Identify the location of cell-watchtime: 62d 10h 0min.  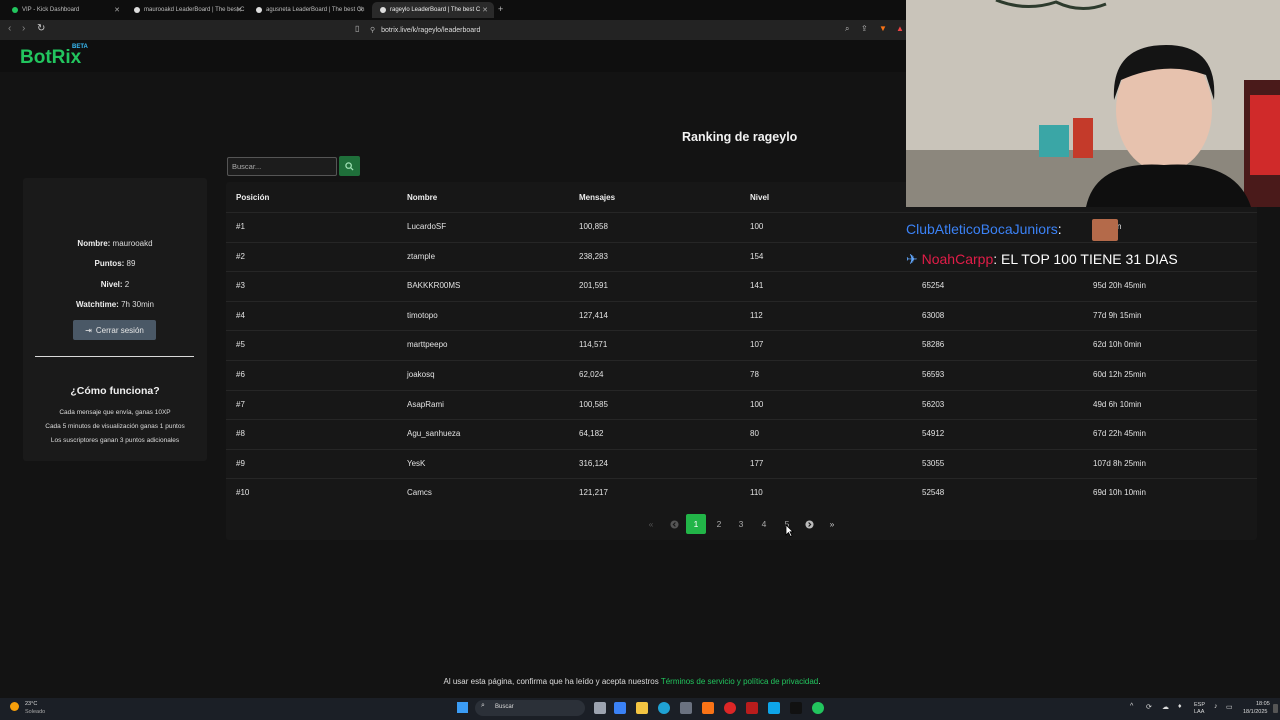
(1117, 345).